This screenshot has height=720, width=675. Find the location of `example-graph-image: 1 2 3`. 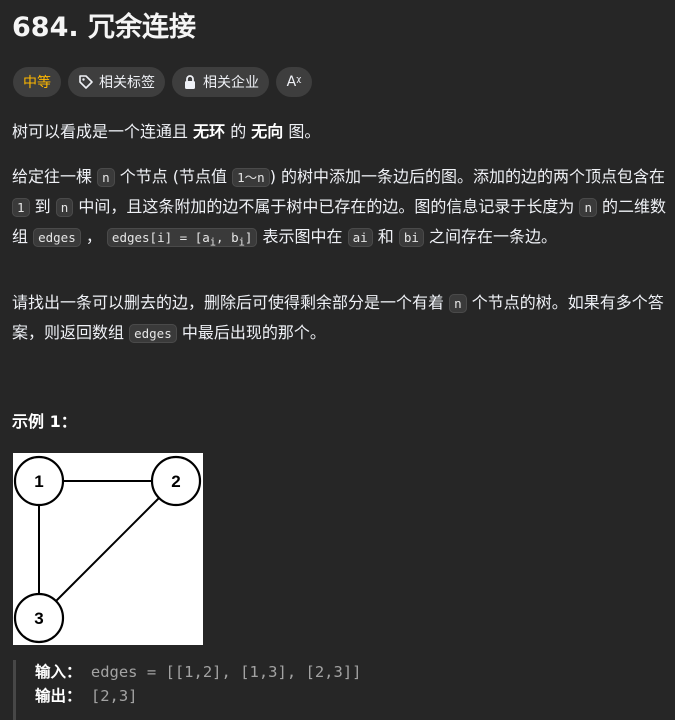

example-graph-image: 1 2 3 is located at coordinates (108, 549).